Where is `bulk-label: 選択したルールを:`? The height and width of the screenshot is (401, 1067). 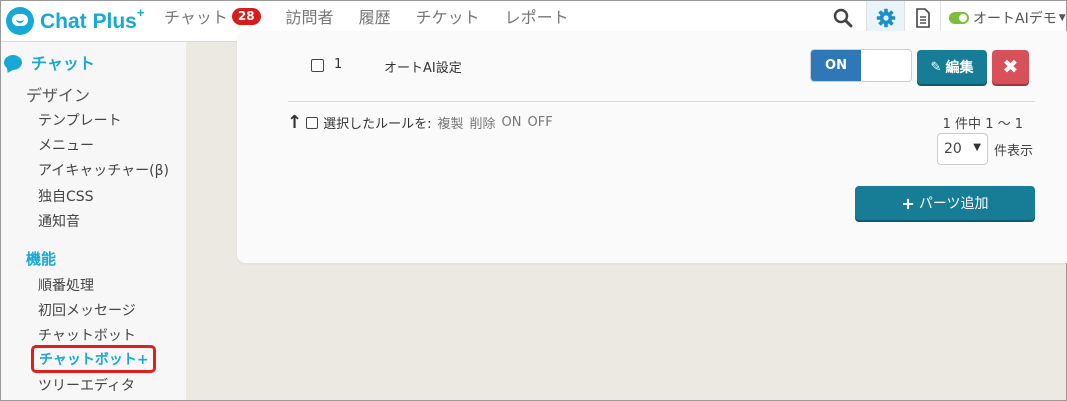
bulk-label: 選択したルールを: is located at coordinates (377, 124).